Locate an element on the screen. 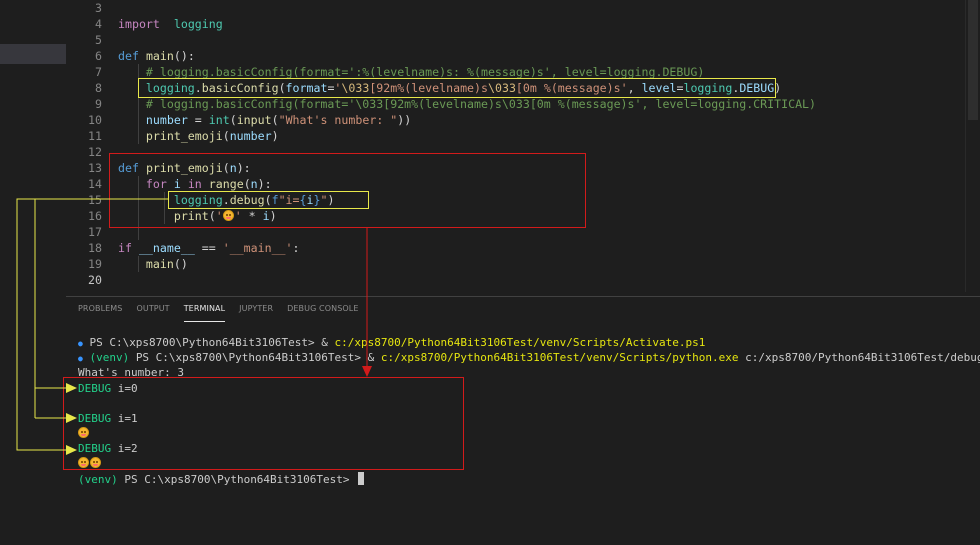 The height and width of the screenshot is (545, 980). yellow-arrow-lines is located at coordinates (92, 324).